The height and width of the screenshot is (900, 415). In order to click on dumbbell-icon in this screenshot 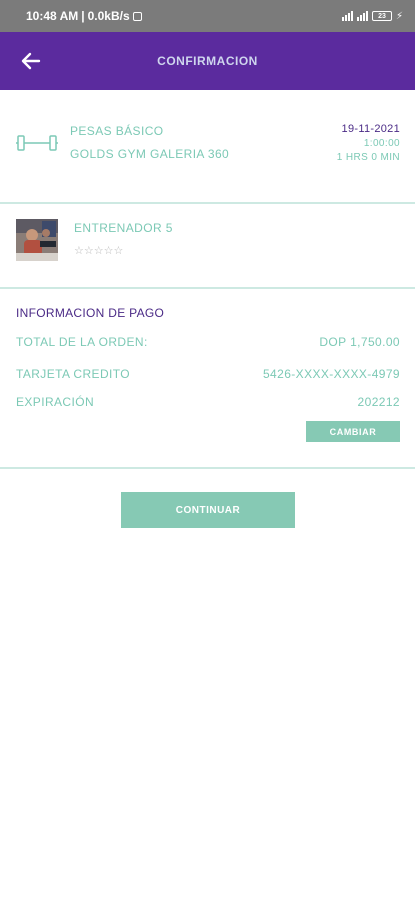, I will do `click(37, 143)`.